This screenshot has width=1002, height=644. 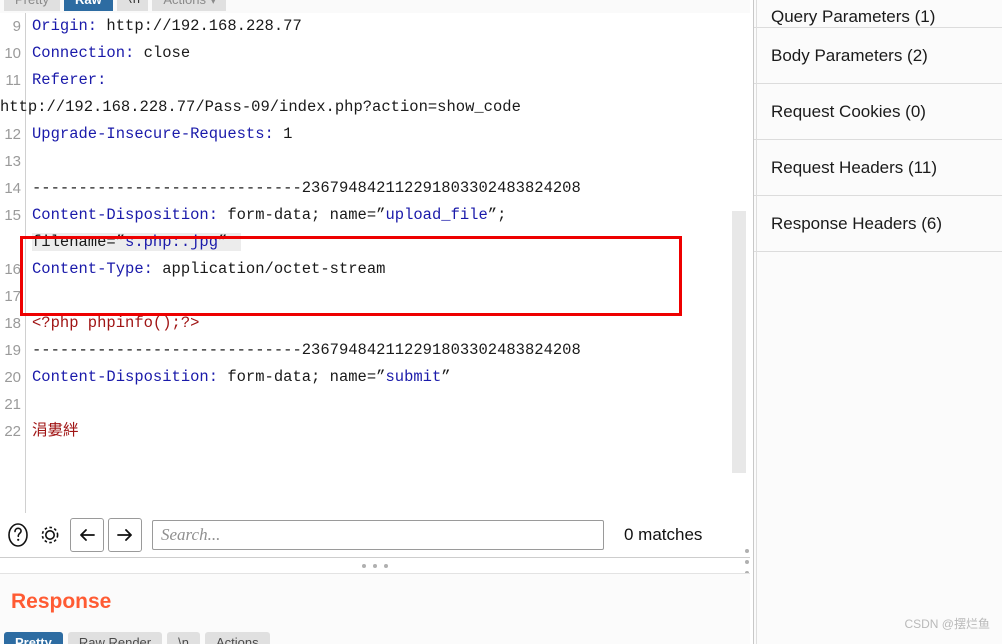 I want to click on line-number: 21, so click(x=12, y=404).